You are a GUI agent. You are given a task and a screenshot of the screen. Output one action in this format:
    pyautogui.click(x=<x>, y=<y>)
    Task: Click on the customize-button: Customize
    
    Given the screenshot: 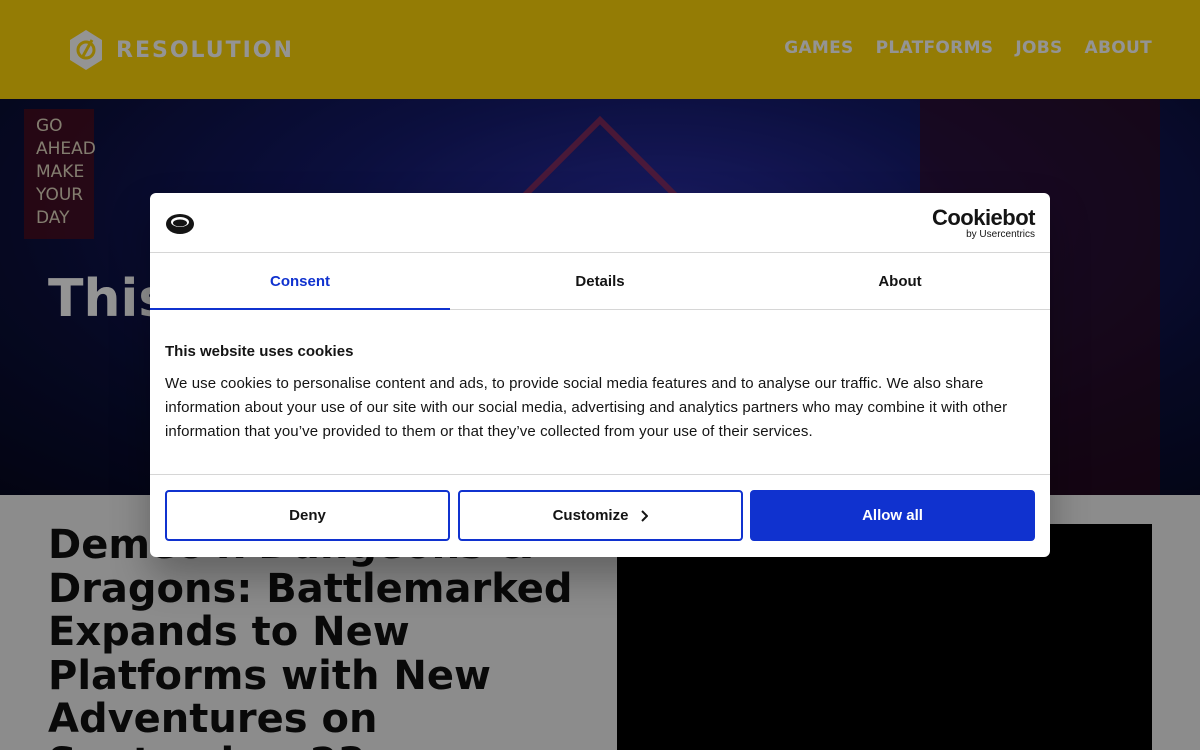 What is the action you would take?
    pyautogui.click(x=600, y=515)
    